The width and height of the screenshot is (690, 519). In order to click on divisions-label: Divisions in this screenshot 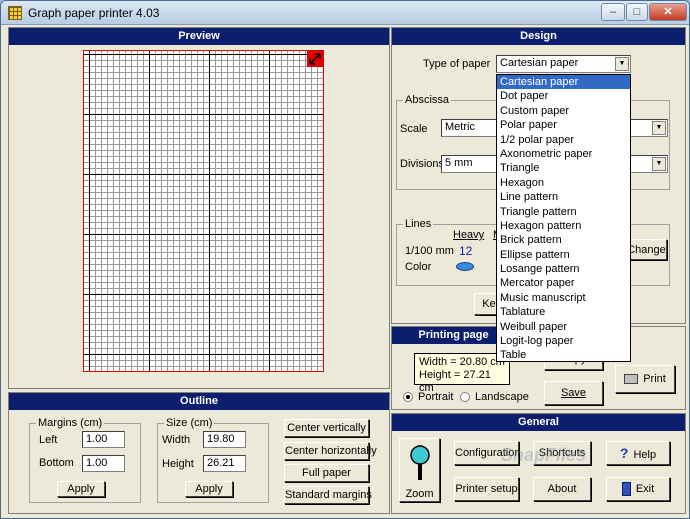, I will do `click(422, 164)`.